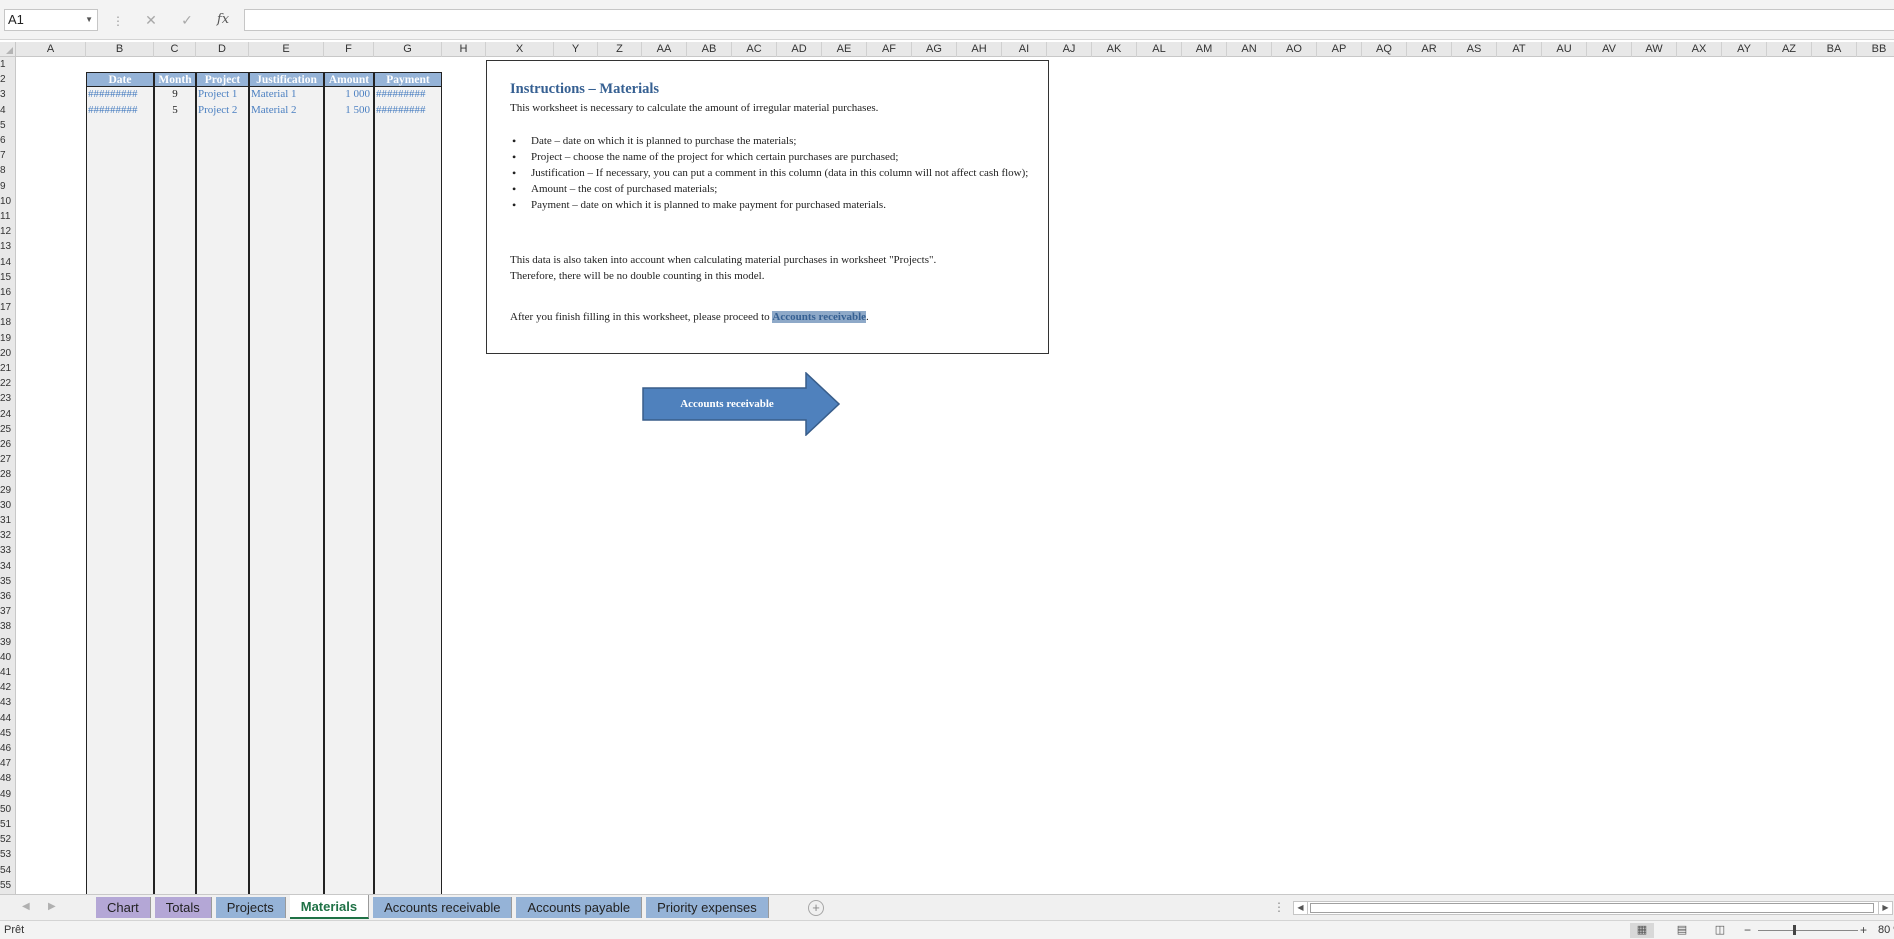 The image size is (1894, 939). I want to click on column-header: AK, so click(1114, 49).